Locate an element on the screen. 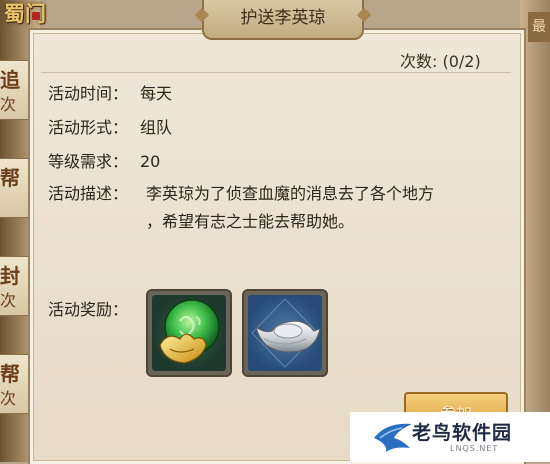 This screenshot has width=550, height=464. row-desc: 活动描述： is located at coordinates (94, 192).